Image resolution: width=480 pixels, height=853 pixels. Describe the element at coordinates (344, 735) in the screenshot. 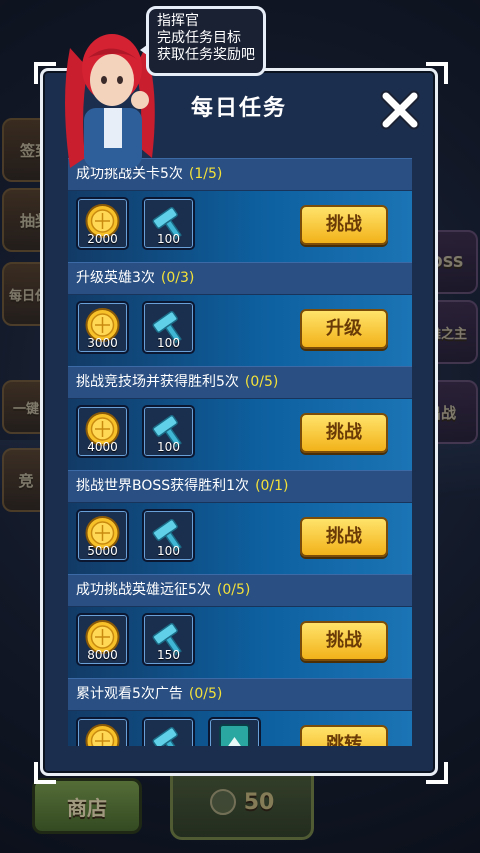

I see `task-action-button: 跳转` at that location.